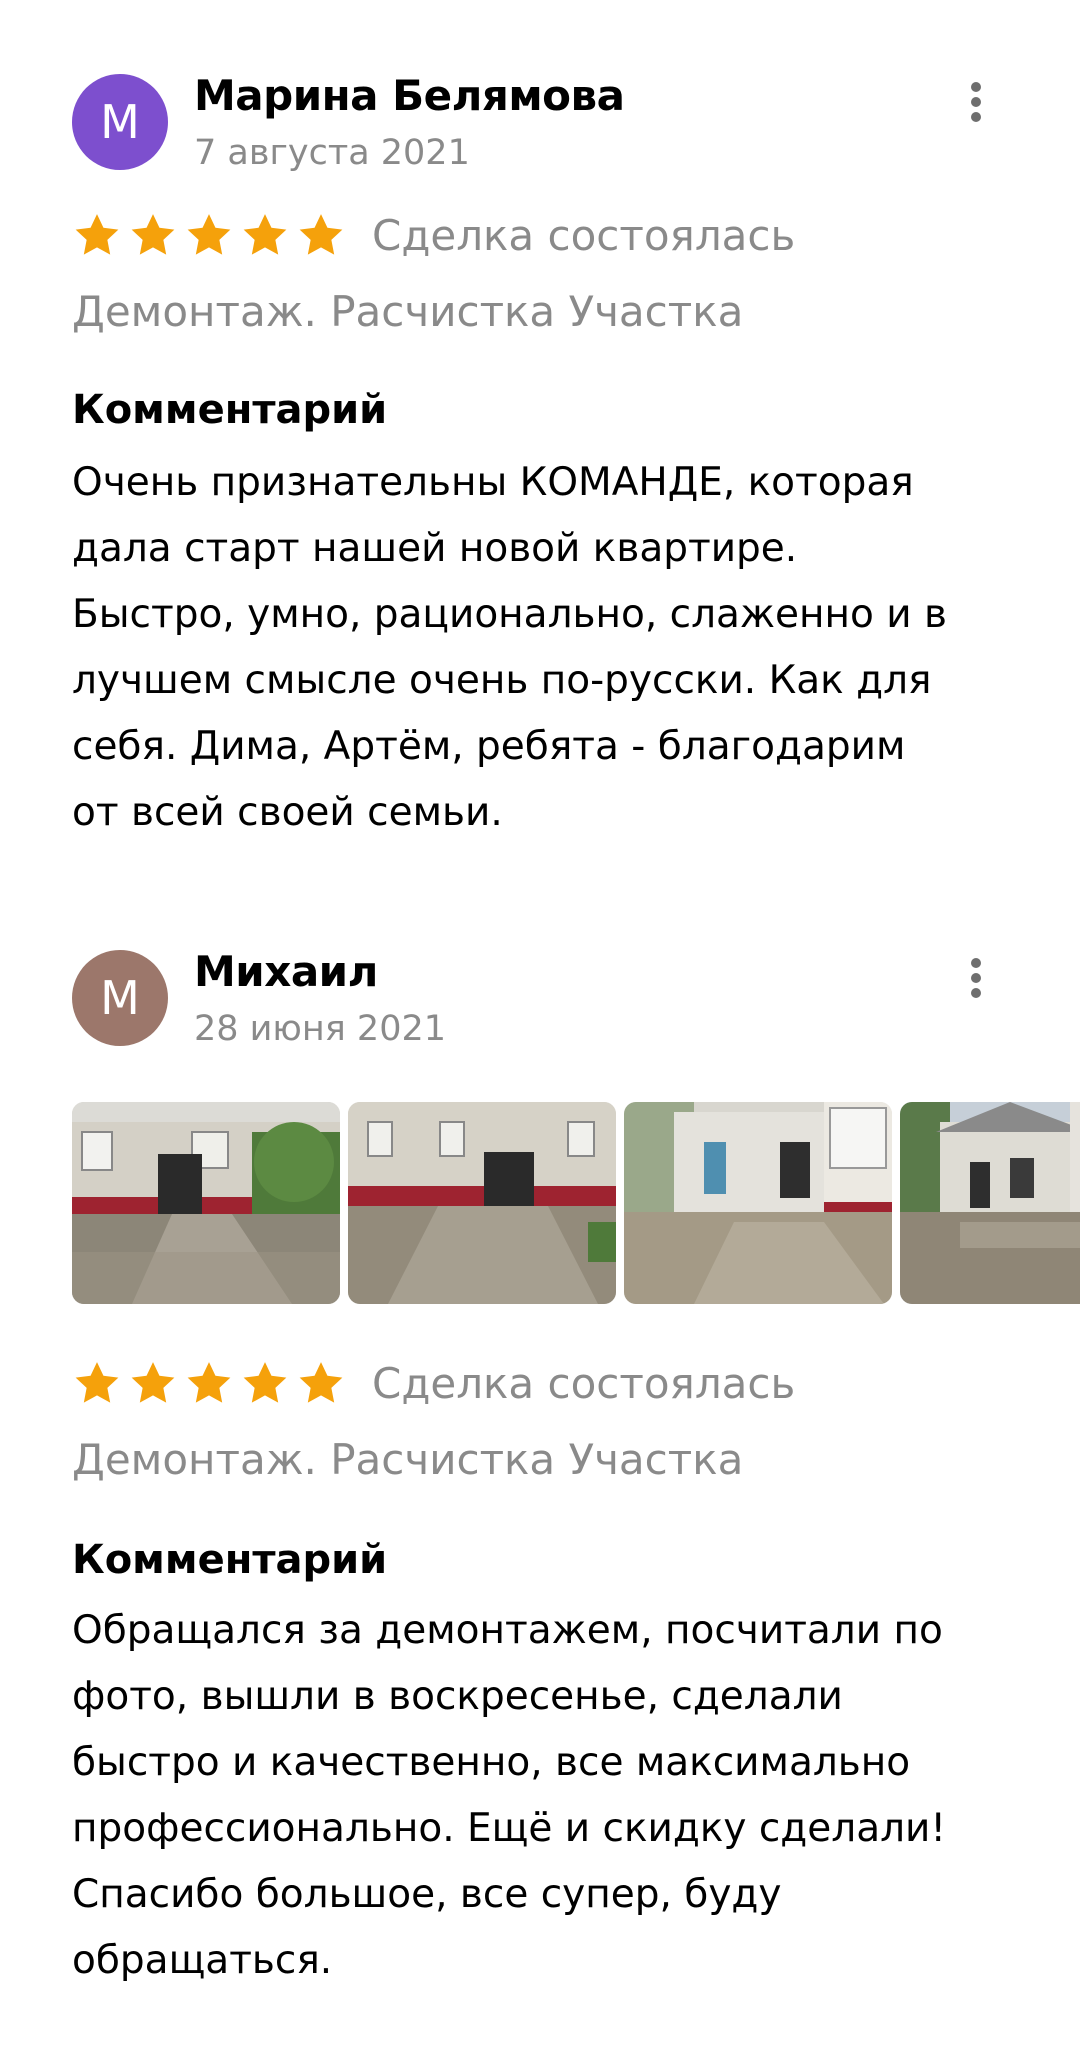  I want to click on review-author-name: Михаил, so click(286, 972).